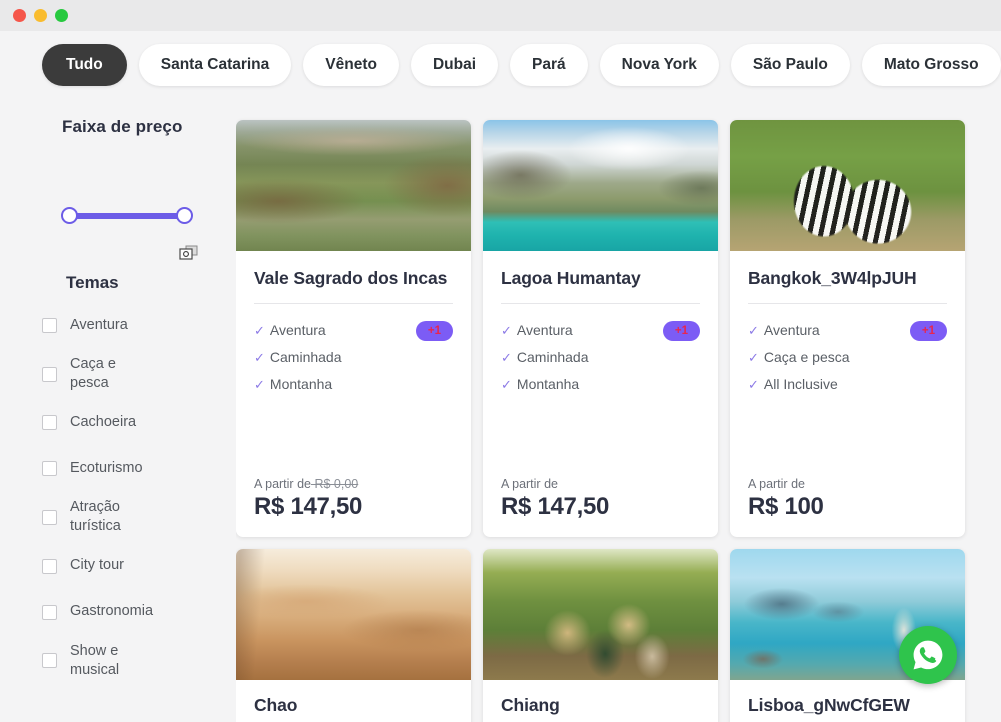  I want to click on destination-chip-4: Pará, so click(549, 65).